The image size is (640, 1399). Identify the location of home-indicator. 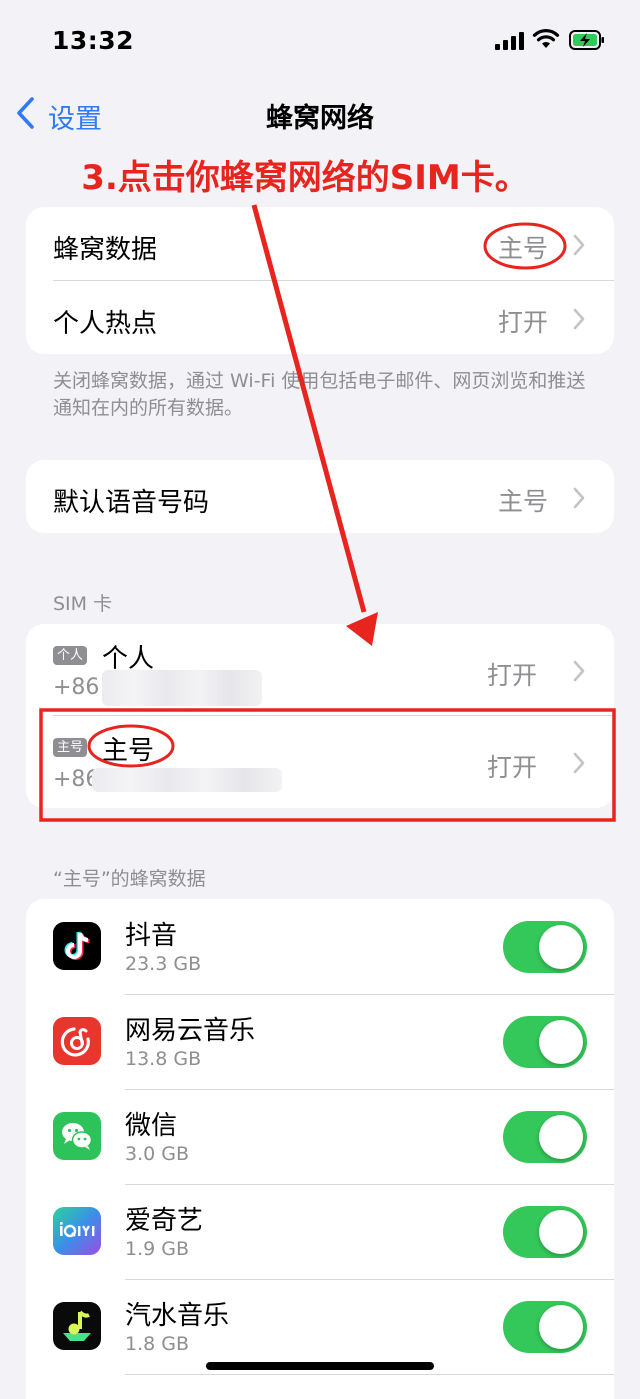
(320, 1366).